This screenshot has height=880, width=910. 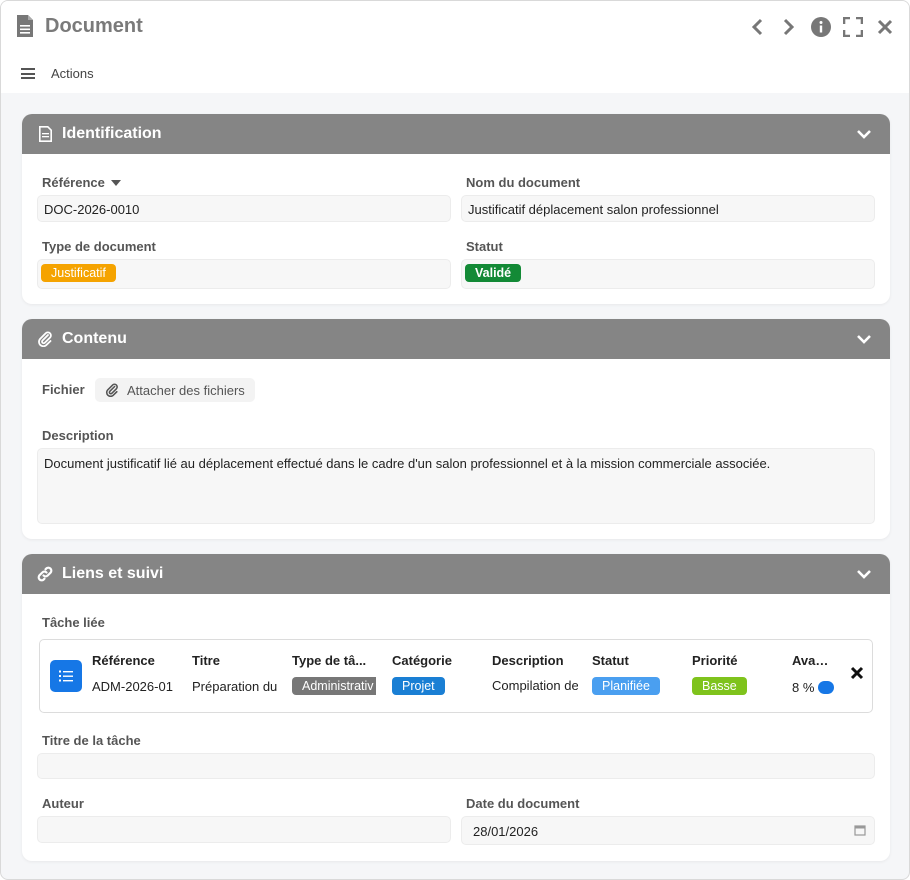 I want to click on task-title-label: Titre de la tâche, so click(x=91, y=740).